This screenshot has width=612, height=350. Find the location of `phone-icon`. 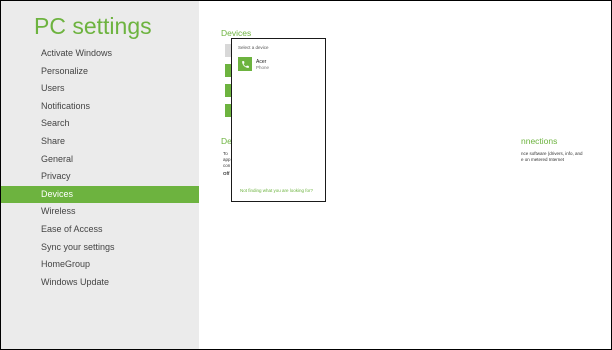

phone-icon is located at coordinates (245, 64).